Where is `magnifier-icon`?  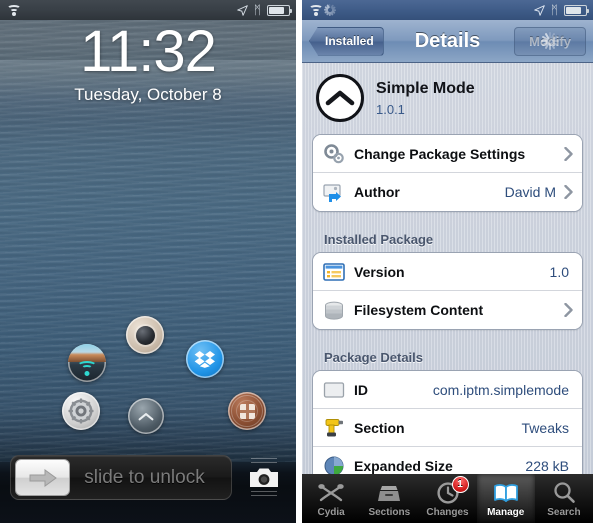
magnifier-icon is located at coordinates (564, 493).